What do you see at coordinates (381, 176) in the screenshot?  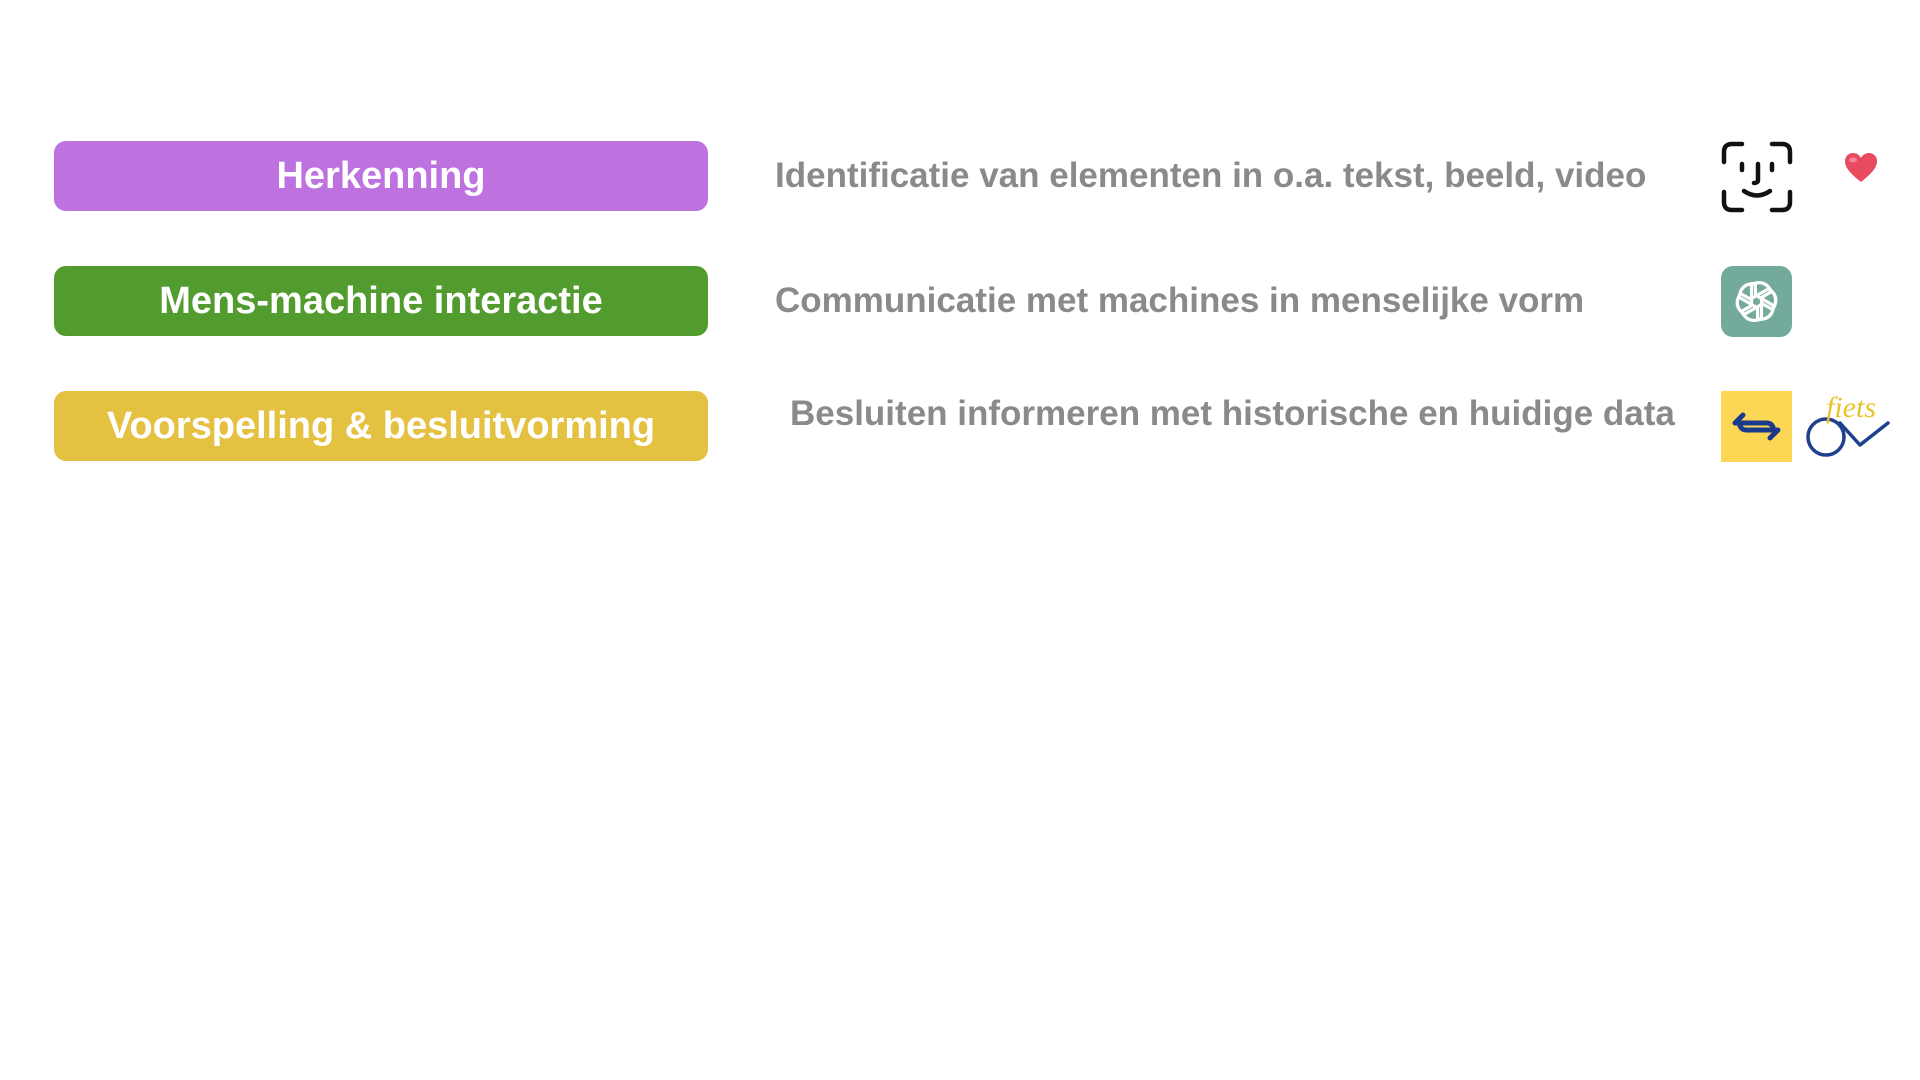 I see `label-pill-herkenning: Herkenning` at bounding box center [381, 176].